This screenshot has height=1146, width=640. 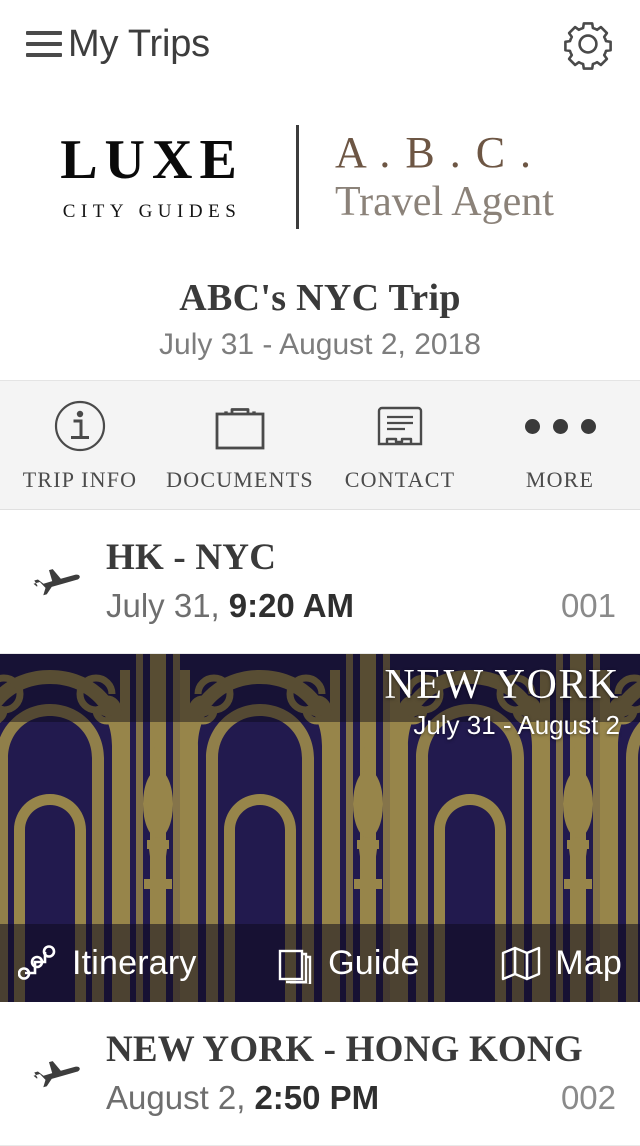 I want to click on guide-button: Guide, so click(x=348, y=963).